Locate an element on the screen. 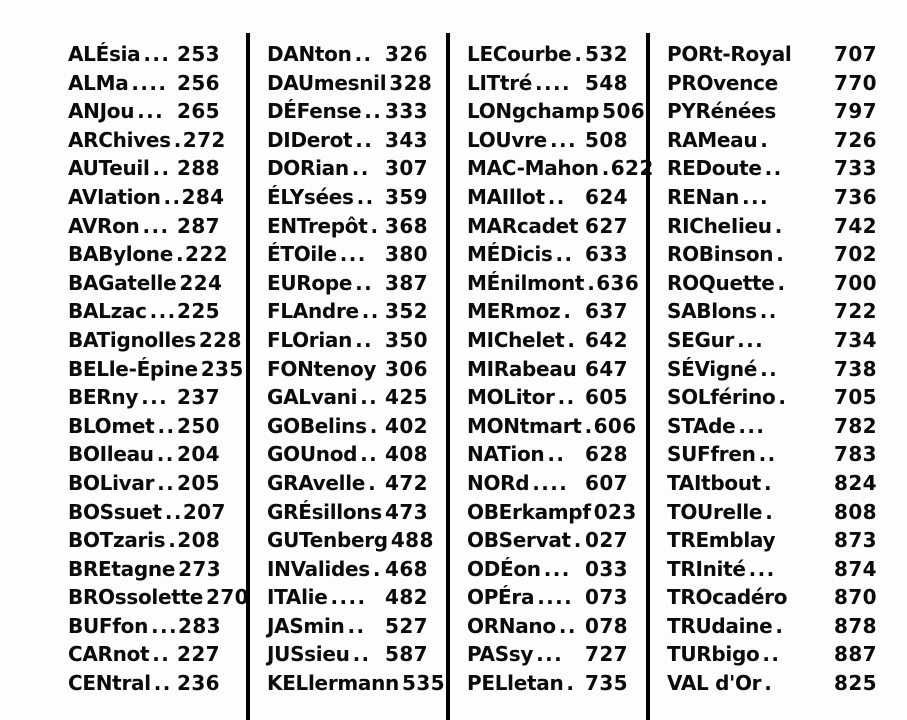 The width and height of the screenshot is (907, 720). exchange-name-group: ROQuette. is located at coordinates (727, 283).